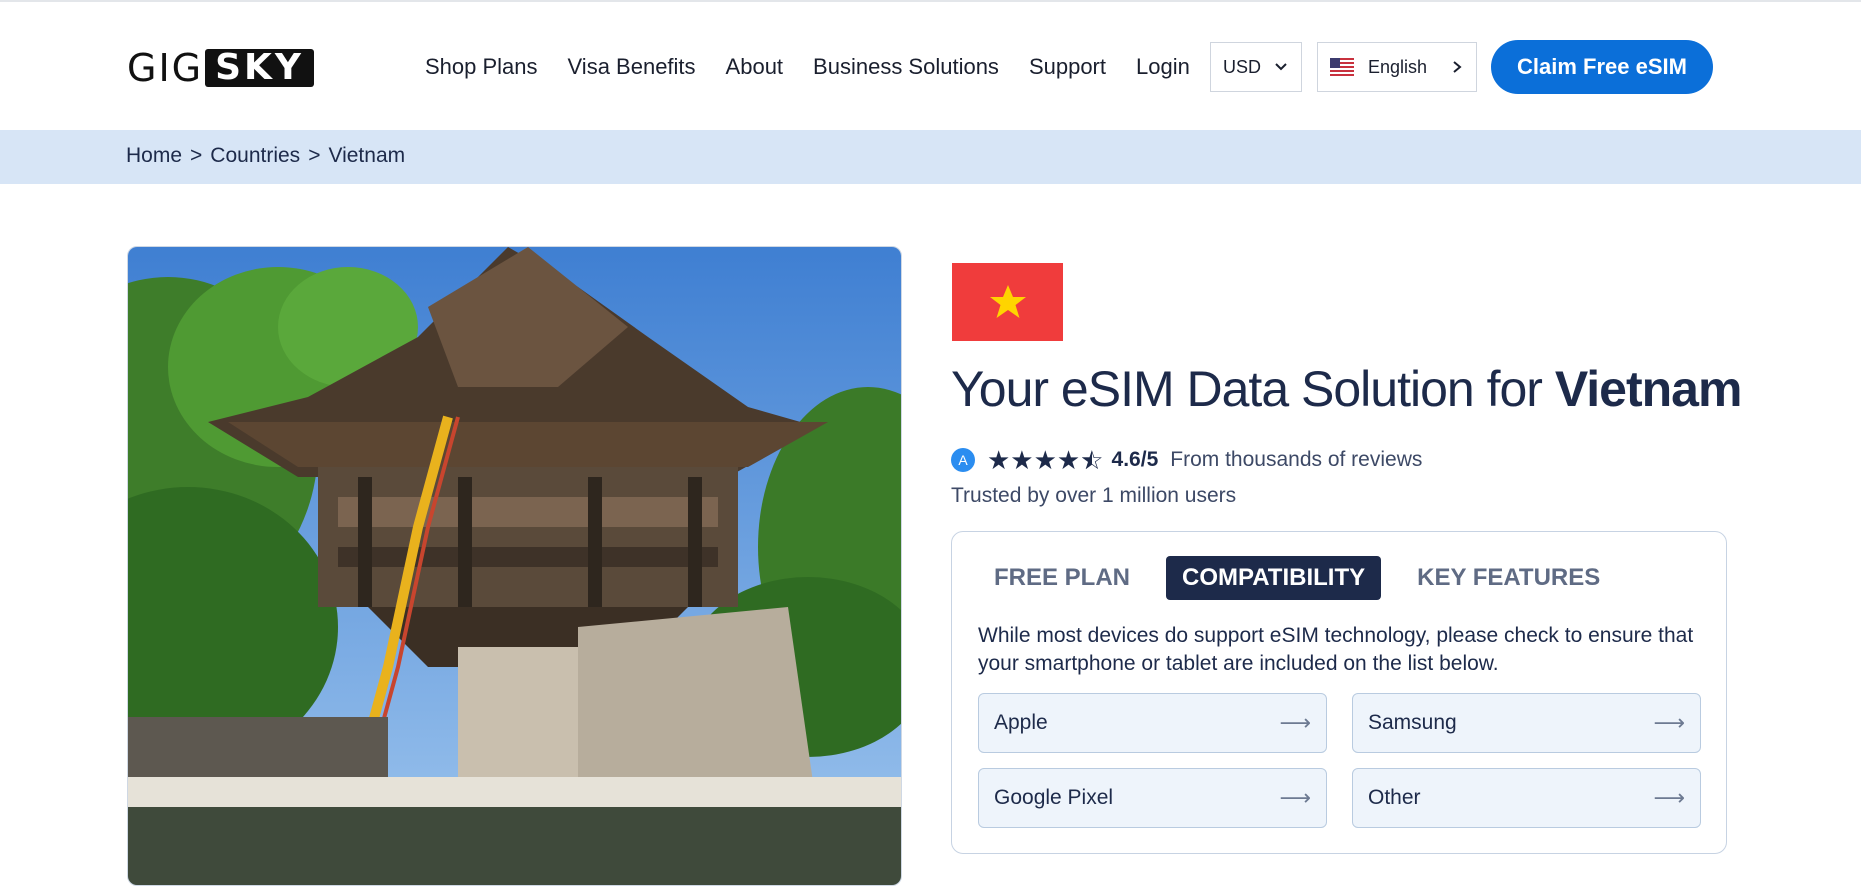  What do you see at coordinates (1296, 459) in the screenshot?
I see `rating-reviews-text: From thousands of reviews` at bounding box center [1296, 459].